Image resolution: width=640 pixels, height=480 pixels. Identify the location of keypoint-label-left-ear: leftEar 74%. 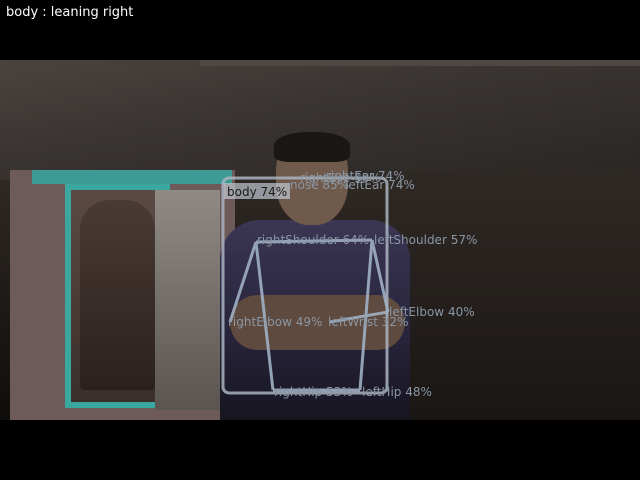
(380, 185).